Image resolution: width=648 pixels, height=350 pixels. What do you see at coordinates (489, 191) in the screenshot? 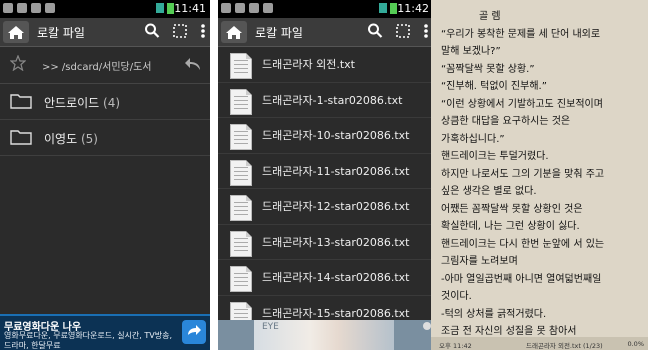
I see `text-line: 싶은 생각은 별로 없다.` at bounding box center [489, 191].